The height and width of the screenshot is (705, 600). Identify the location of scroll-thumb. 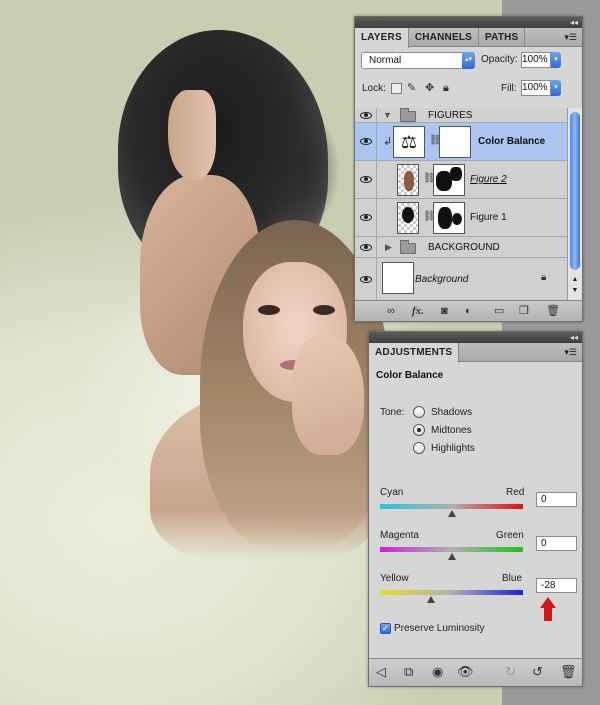
(575, 191).